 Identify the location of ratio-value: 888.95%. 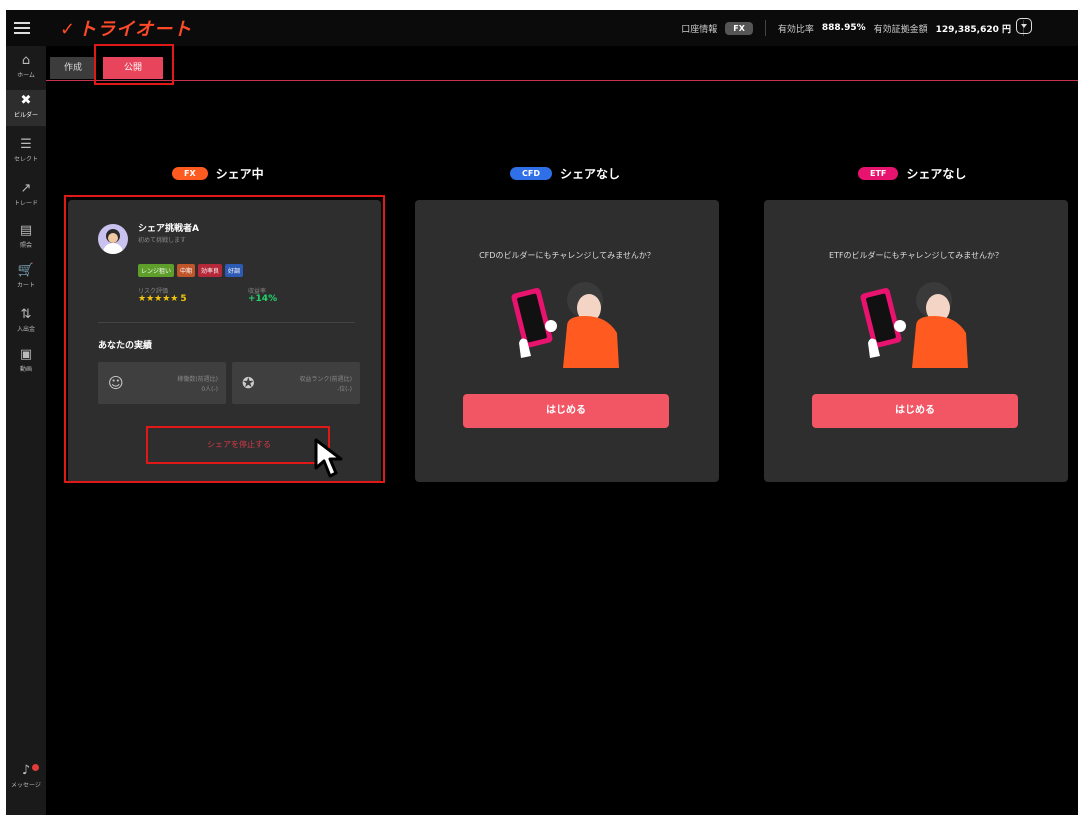
(843, 28).